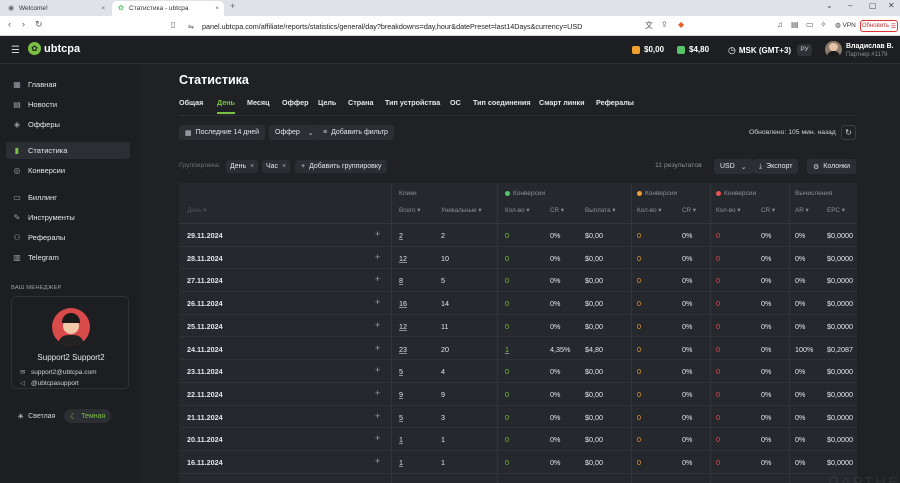  I want to click on timezone-selector: ◷ MSK (GMT+3), so click(759, 50).